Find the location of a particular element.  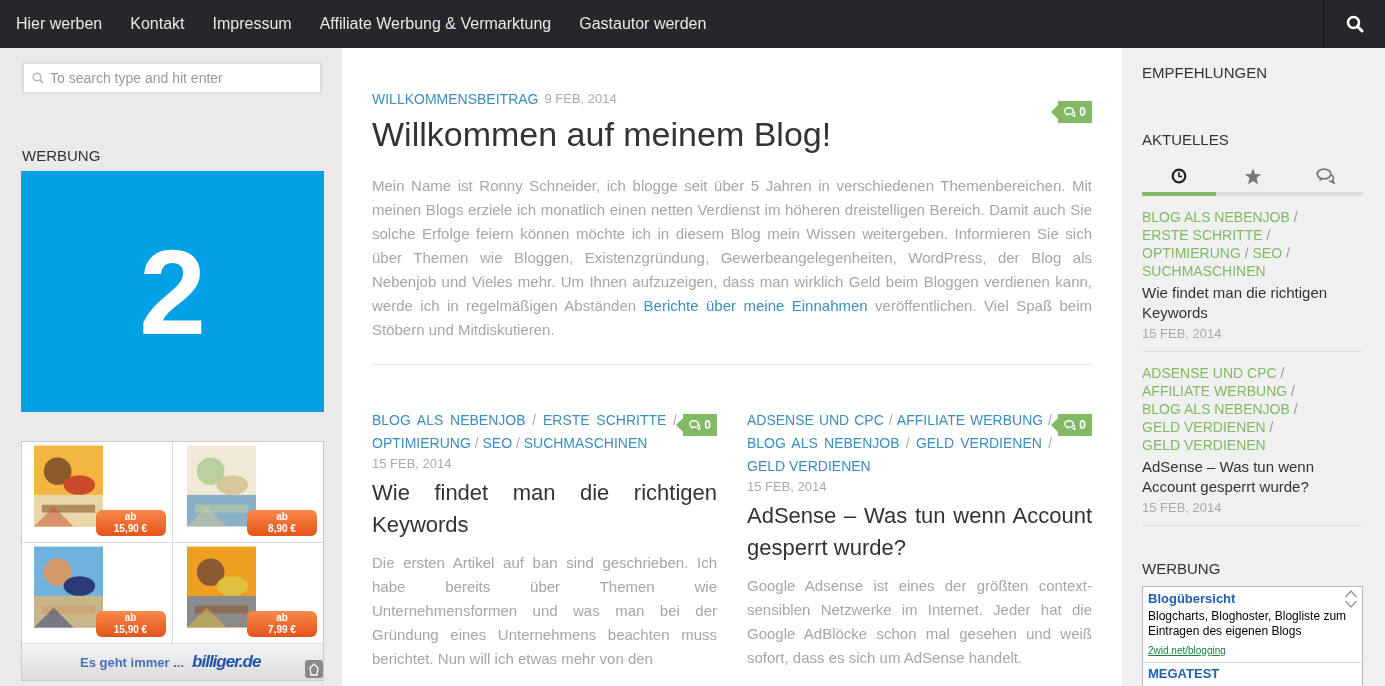

nav-link: Affiliate Werbung & Vermarktung is located at coordinates (435, 24).